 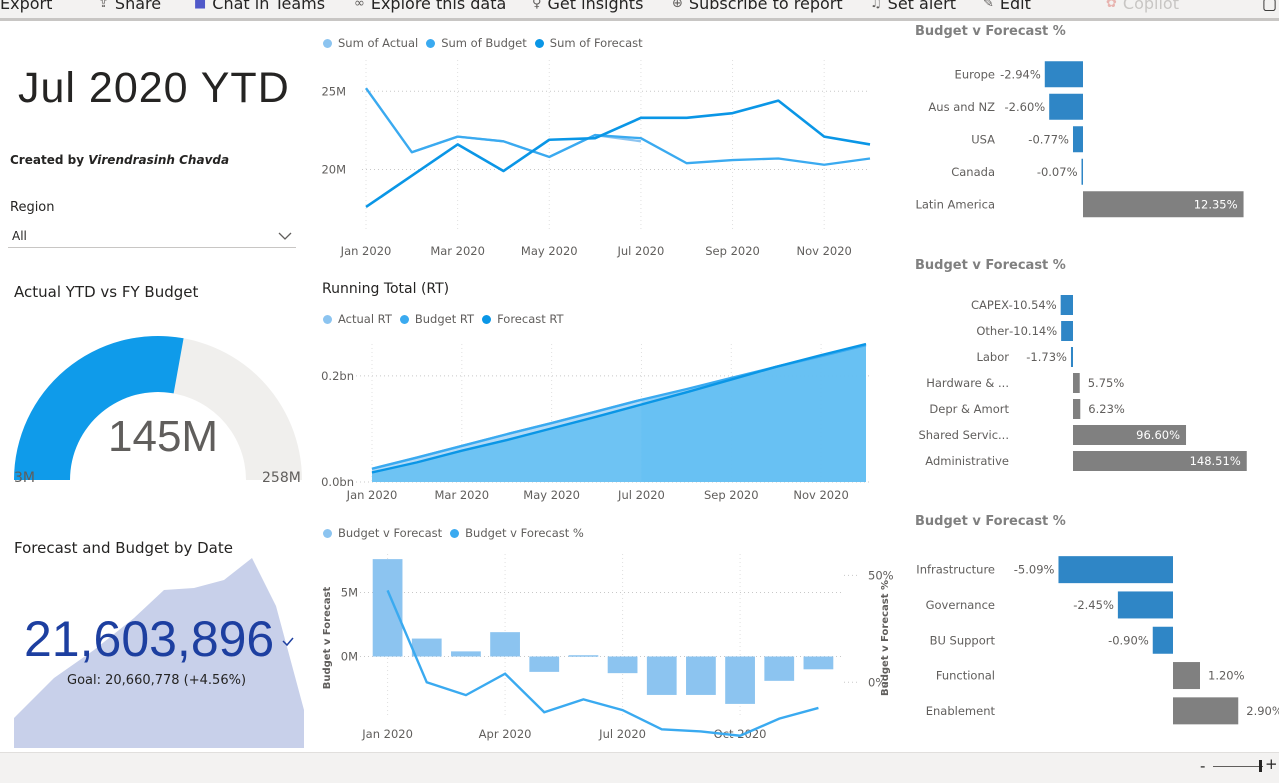 I want to click on subscribe-label: Subscribe to report, so click(x=765, y=6).